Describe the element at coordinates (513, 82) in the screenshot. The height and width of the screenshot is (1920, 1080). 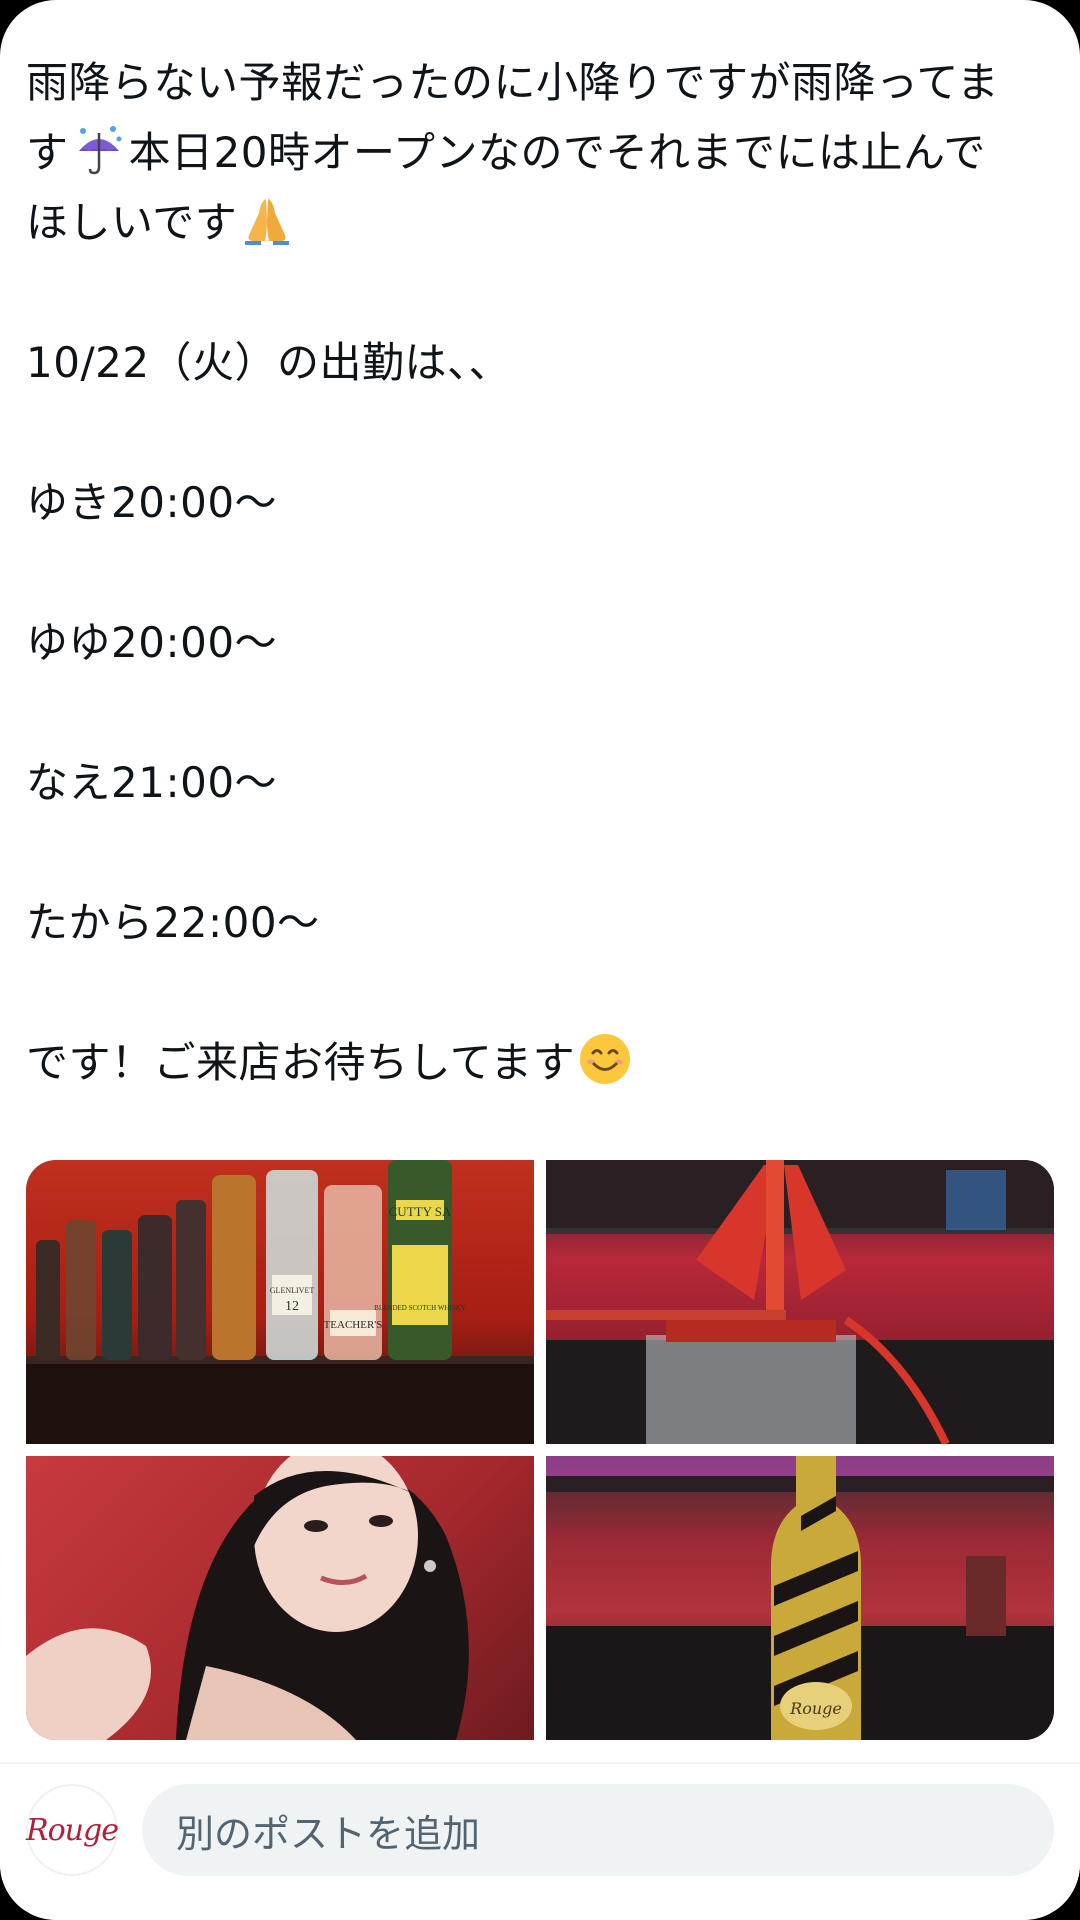
I see `post-line-1: 雨降らない予報だったのに小降りですが雨降ってま` at that location.